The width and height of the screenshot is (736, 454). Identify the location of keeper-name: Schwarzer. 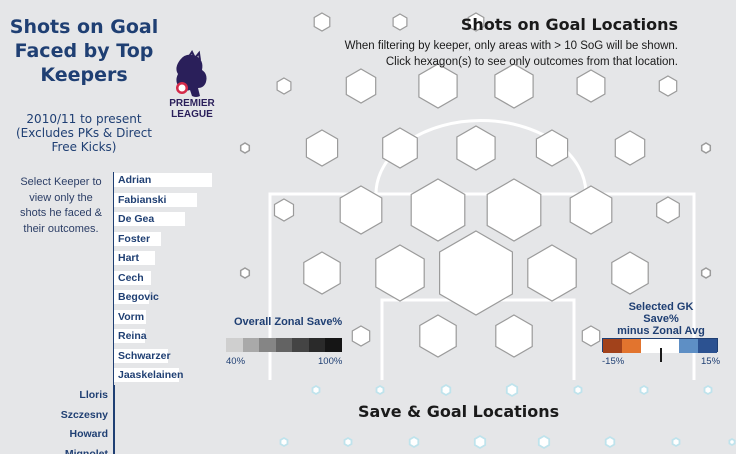
(144, 355).